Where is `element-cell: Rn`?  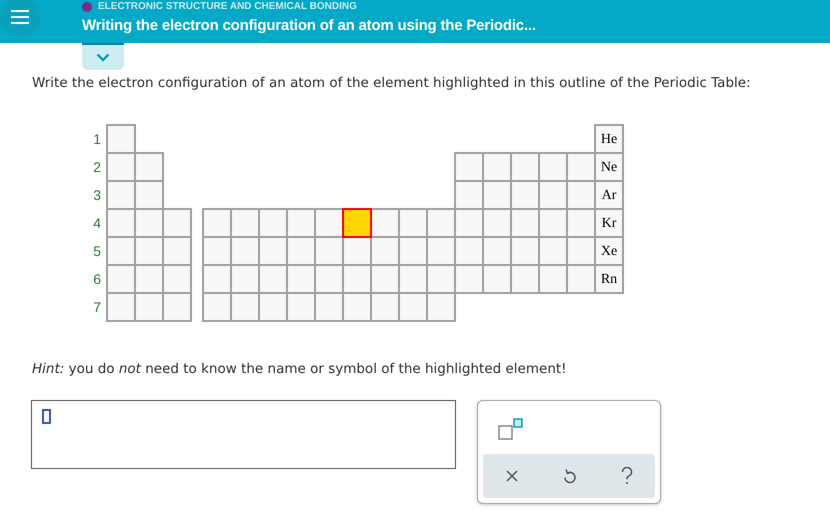 element-cell: Rn is located at coordinates (609, 279).